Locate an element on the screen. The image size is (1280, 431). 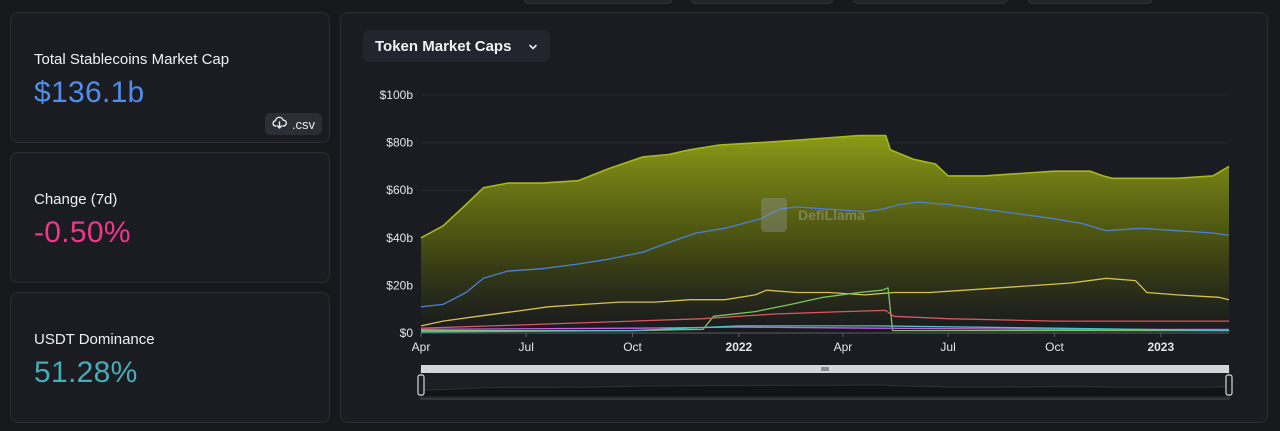
zoom-slider is located at coordinates (825, 382).